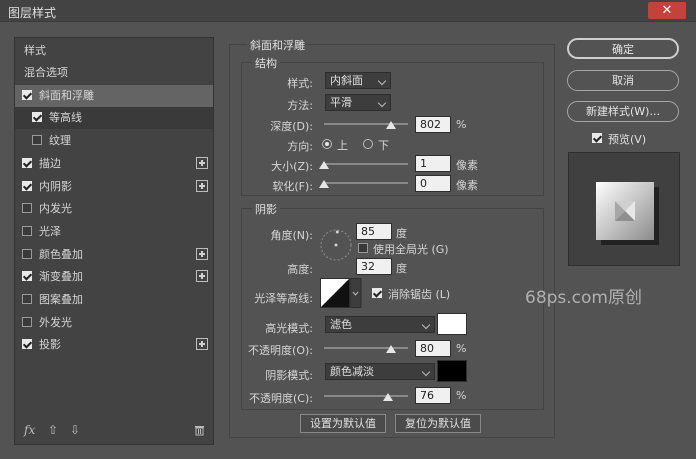 This screenshot has height=459, width=696. I want to click on style-item: 图案叠加, so click(114, 300).